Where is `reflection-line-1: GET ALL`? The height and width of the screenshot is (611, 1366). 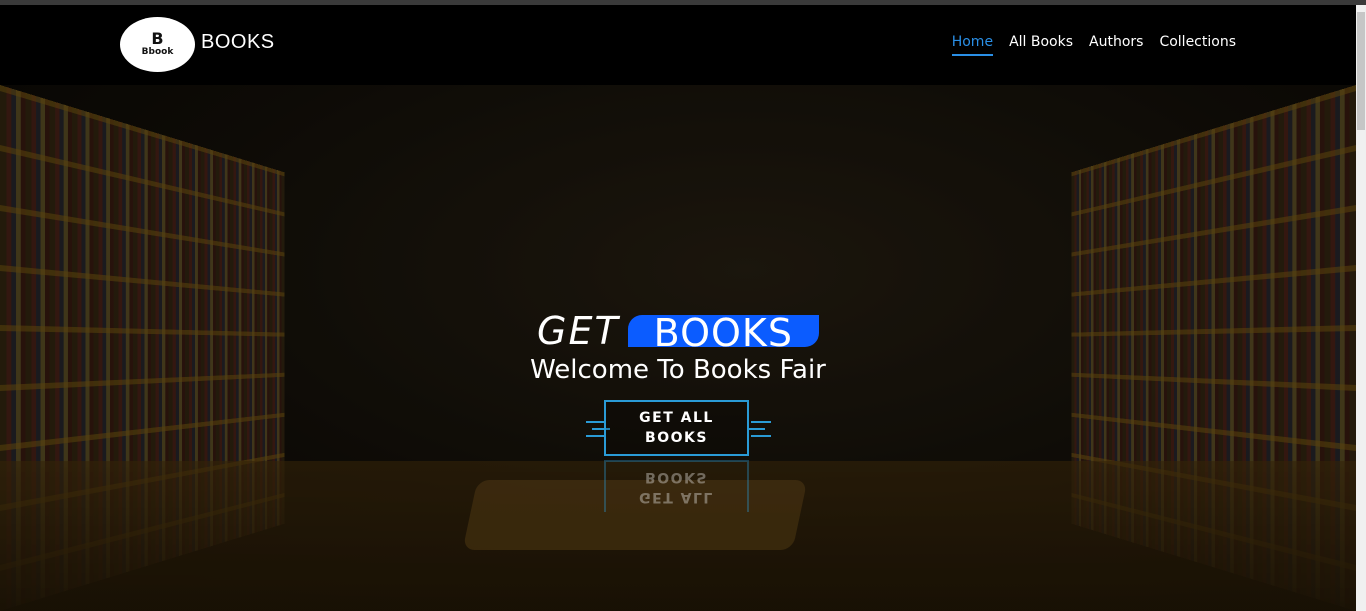
reflection-line-1: GET ALL is located at coordinates (676, 497).